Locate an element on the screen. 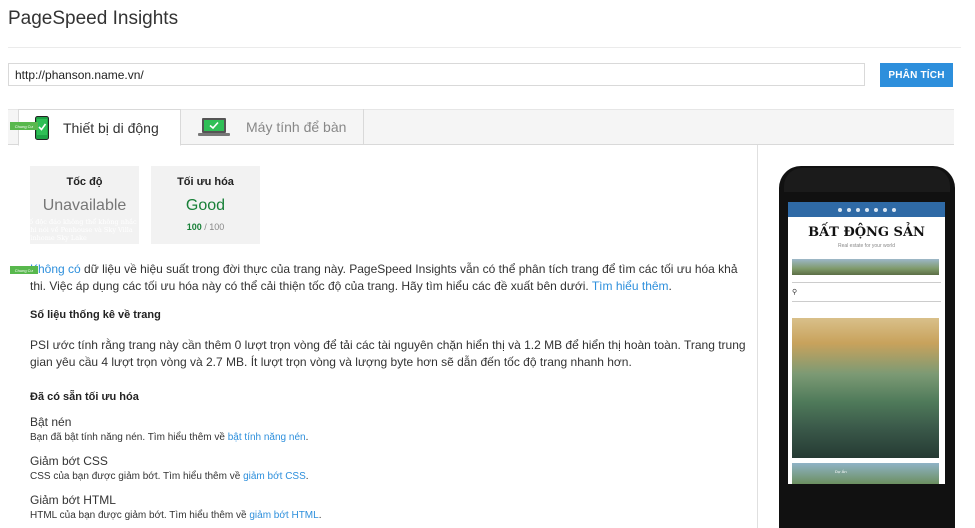  tab-desktop: Máy tính để bàn is located at coordinates (273, 127).